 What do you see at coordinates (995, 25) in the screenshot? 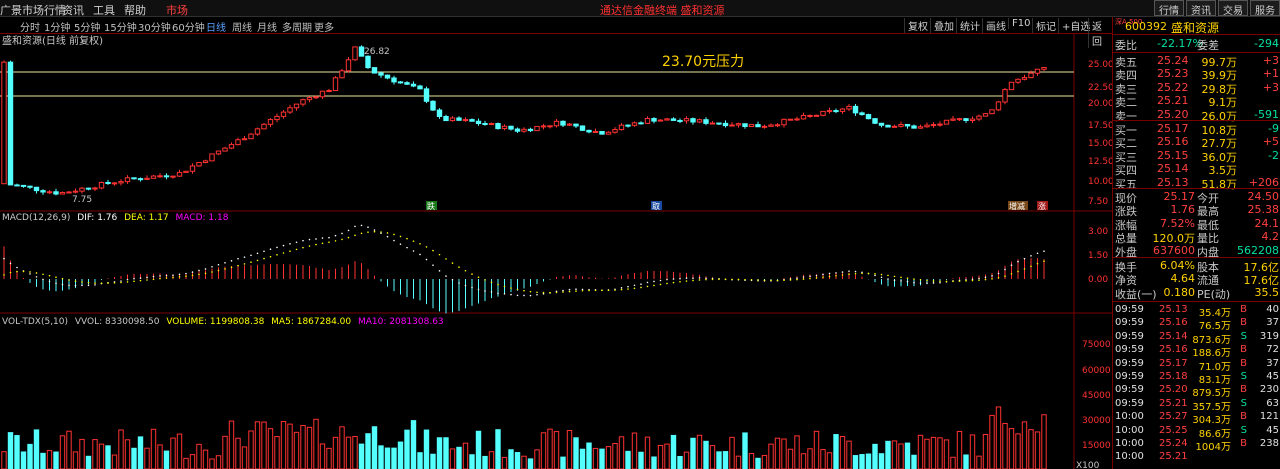
I see `draw-line-button: 画线` at bounding box center [995, 25].